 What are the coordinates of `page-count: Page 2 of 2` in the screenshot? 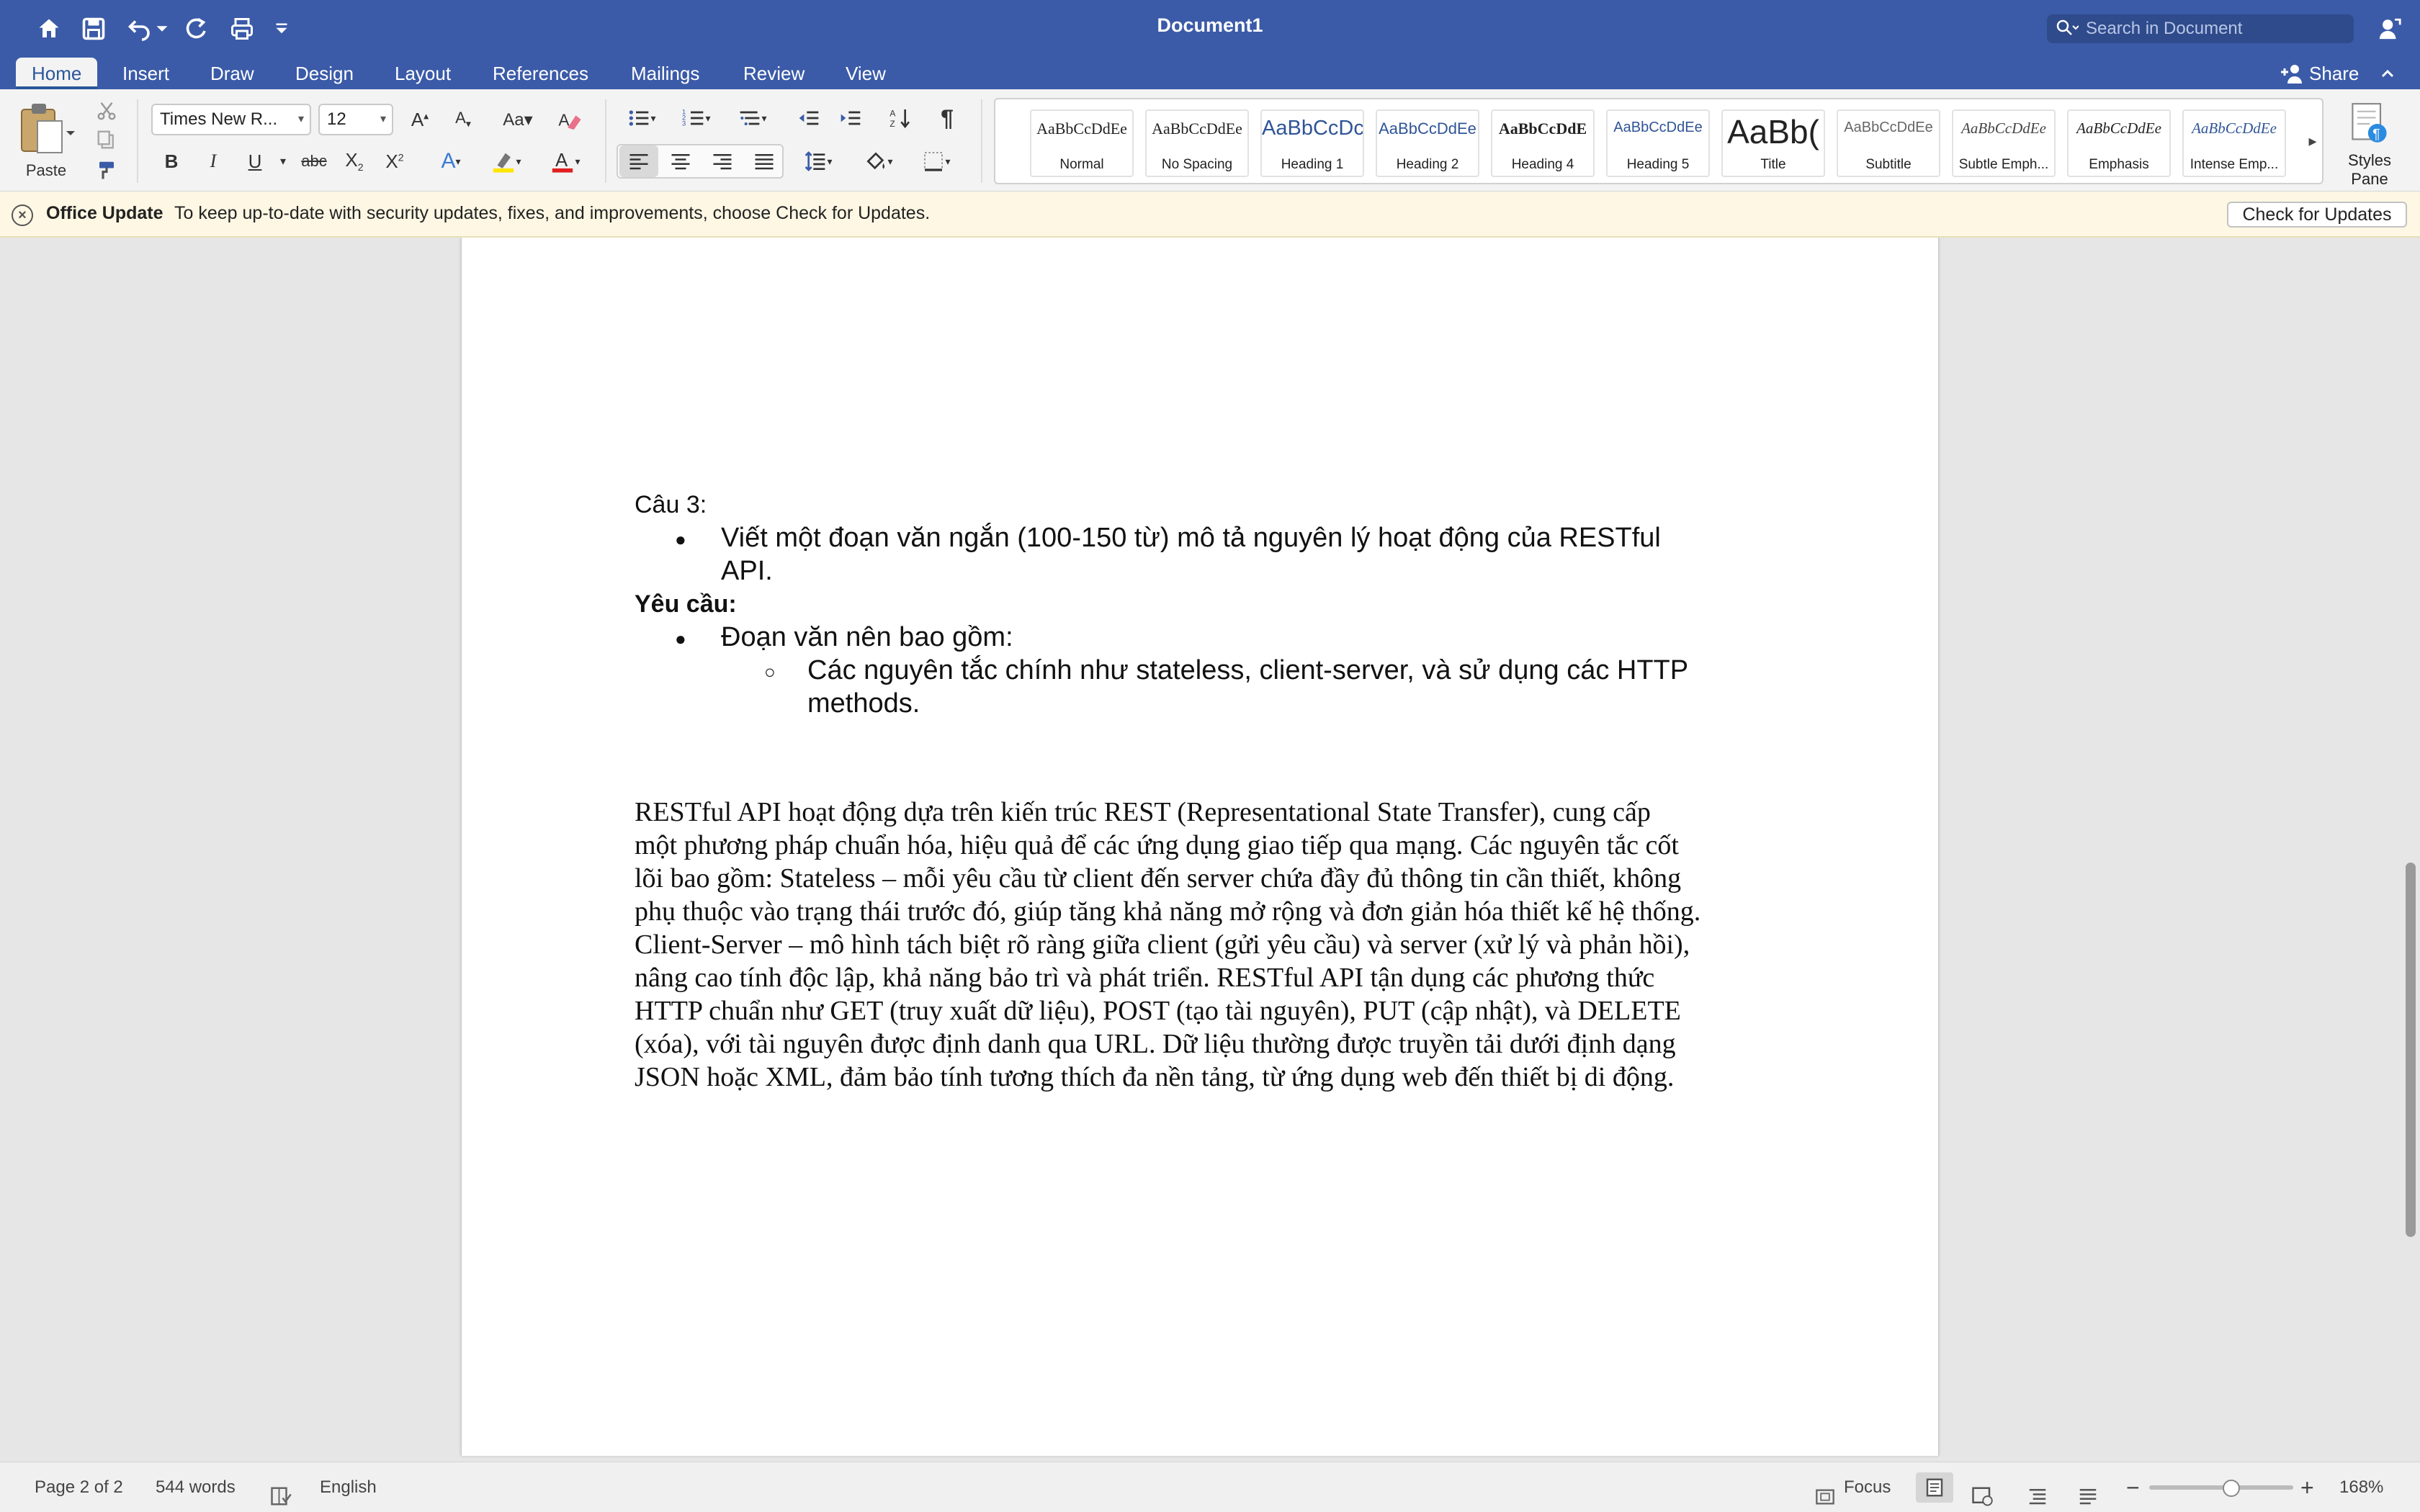 It's located at (79, 1487).